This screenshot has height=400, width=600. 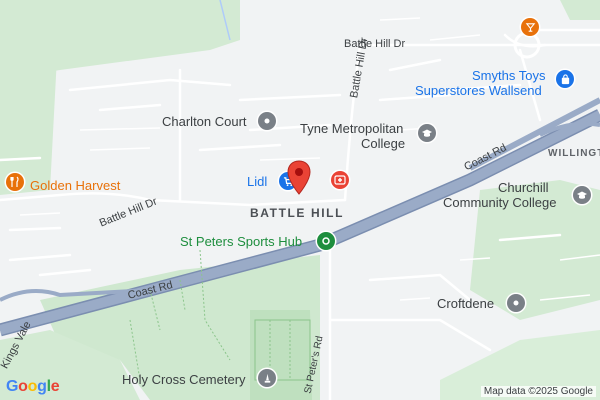 What do you see at coordinates (523, 187) in the screenshot?
I see `place-label-churchill-line1: Churchill` at bounding box center [523, 187].